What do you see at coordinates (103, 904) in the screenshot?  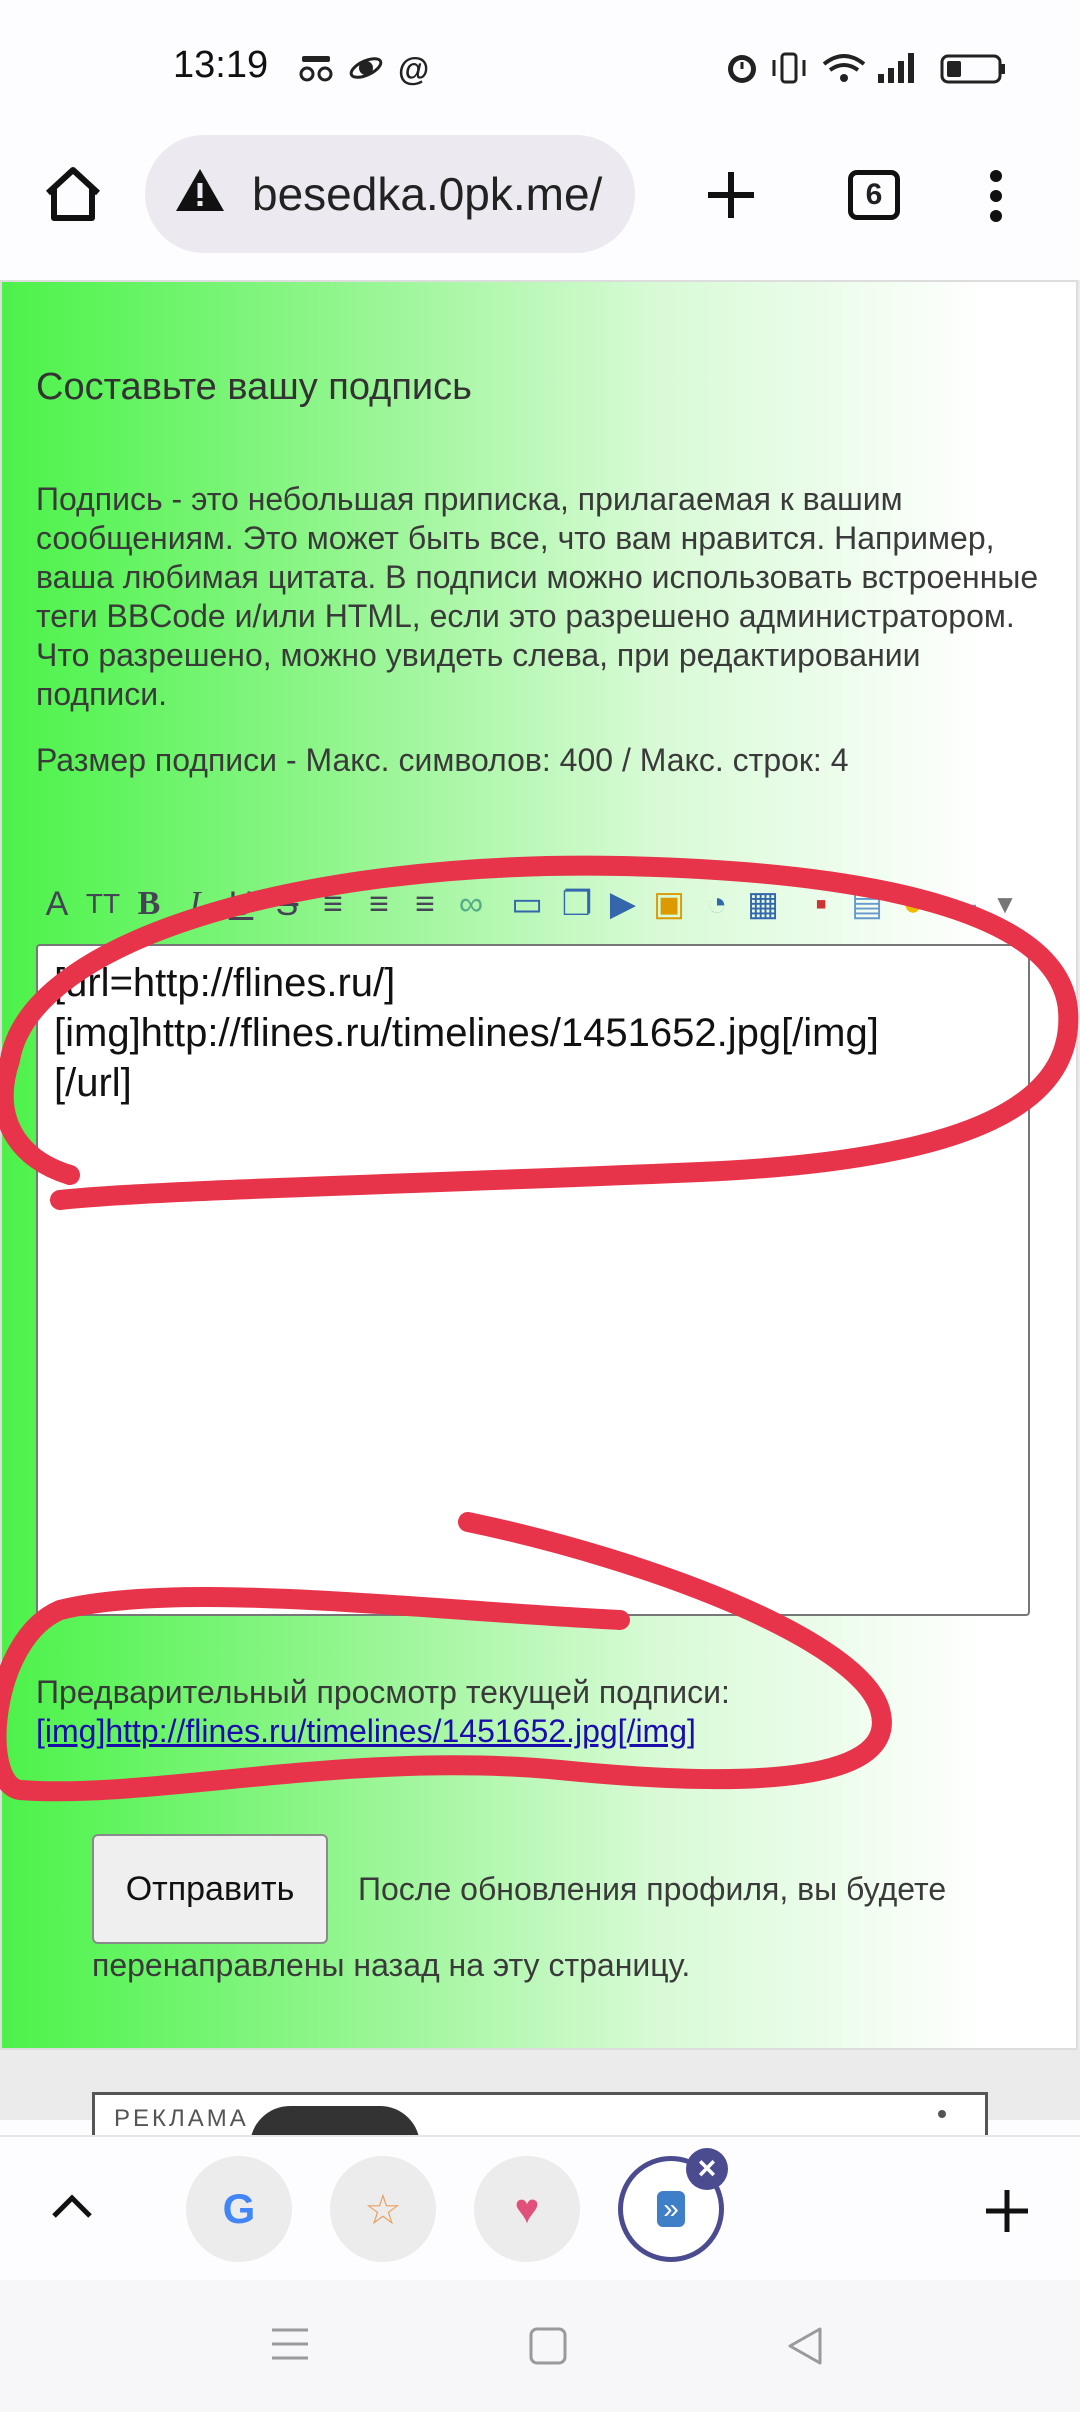 I see `font-size-icon: TT` at bounding box center [103, 904].